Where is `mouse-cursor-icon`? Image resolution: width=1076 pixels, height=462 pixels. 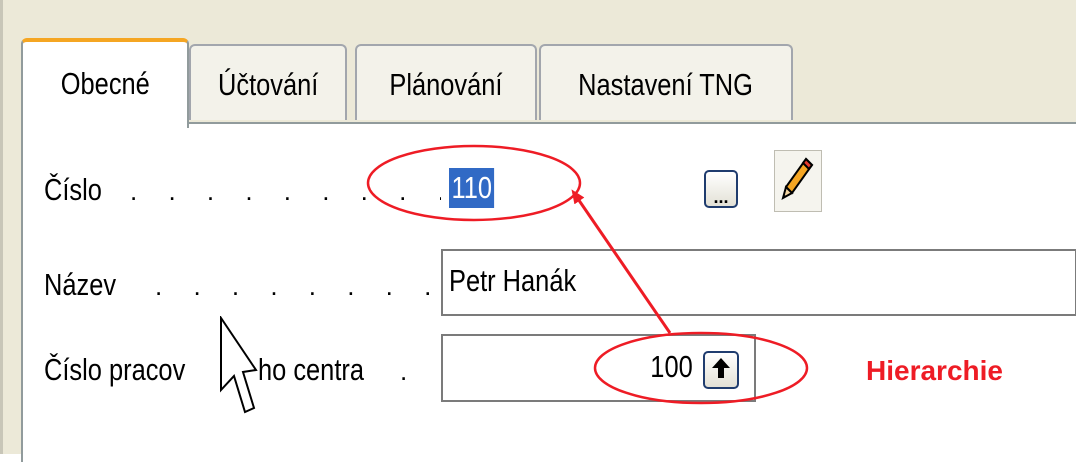
mouse-cursor-icon is located at coordinates (238, 372).